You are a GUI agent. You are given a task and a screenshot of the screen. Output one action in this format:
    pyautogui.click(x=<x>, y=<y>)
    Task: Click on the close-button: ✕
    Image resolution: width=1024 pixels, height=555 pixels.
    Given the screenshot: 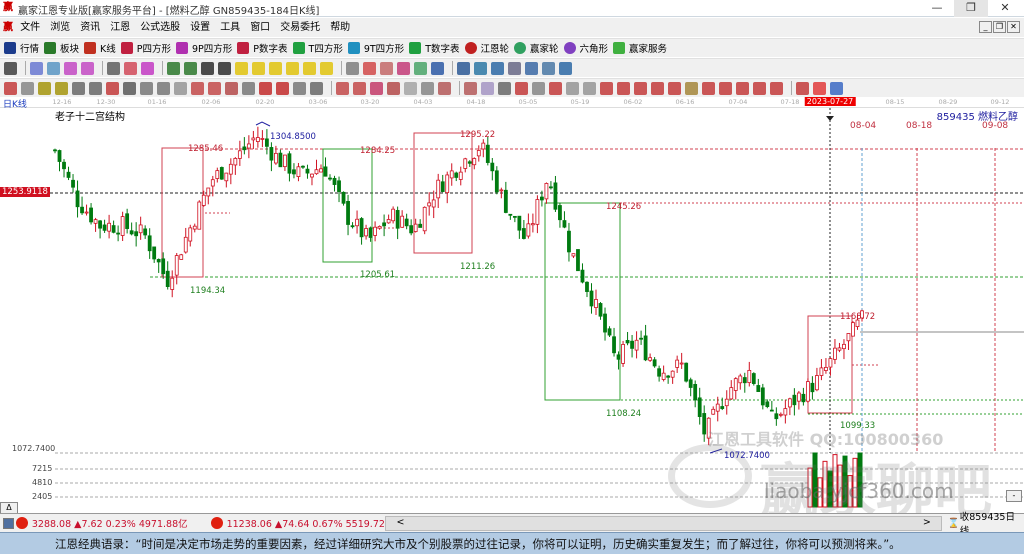 What is the action you would take?
    pyautogui.click(x=1005, y=8)
    